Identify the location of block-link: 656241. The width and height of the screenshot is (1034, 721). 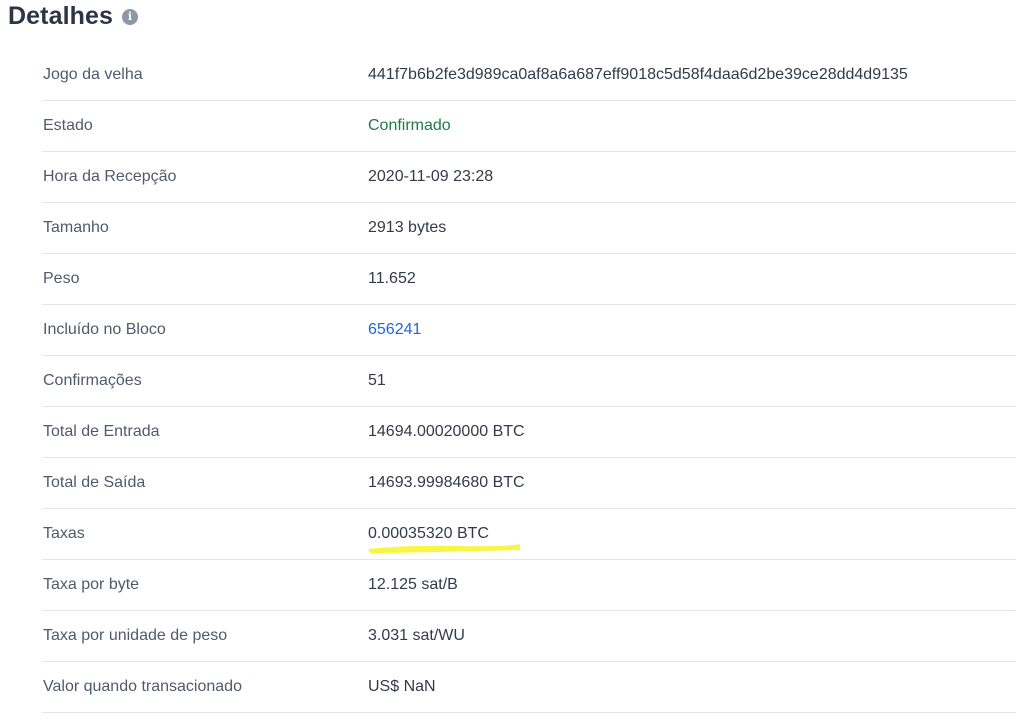
(394, 330).